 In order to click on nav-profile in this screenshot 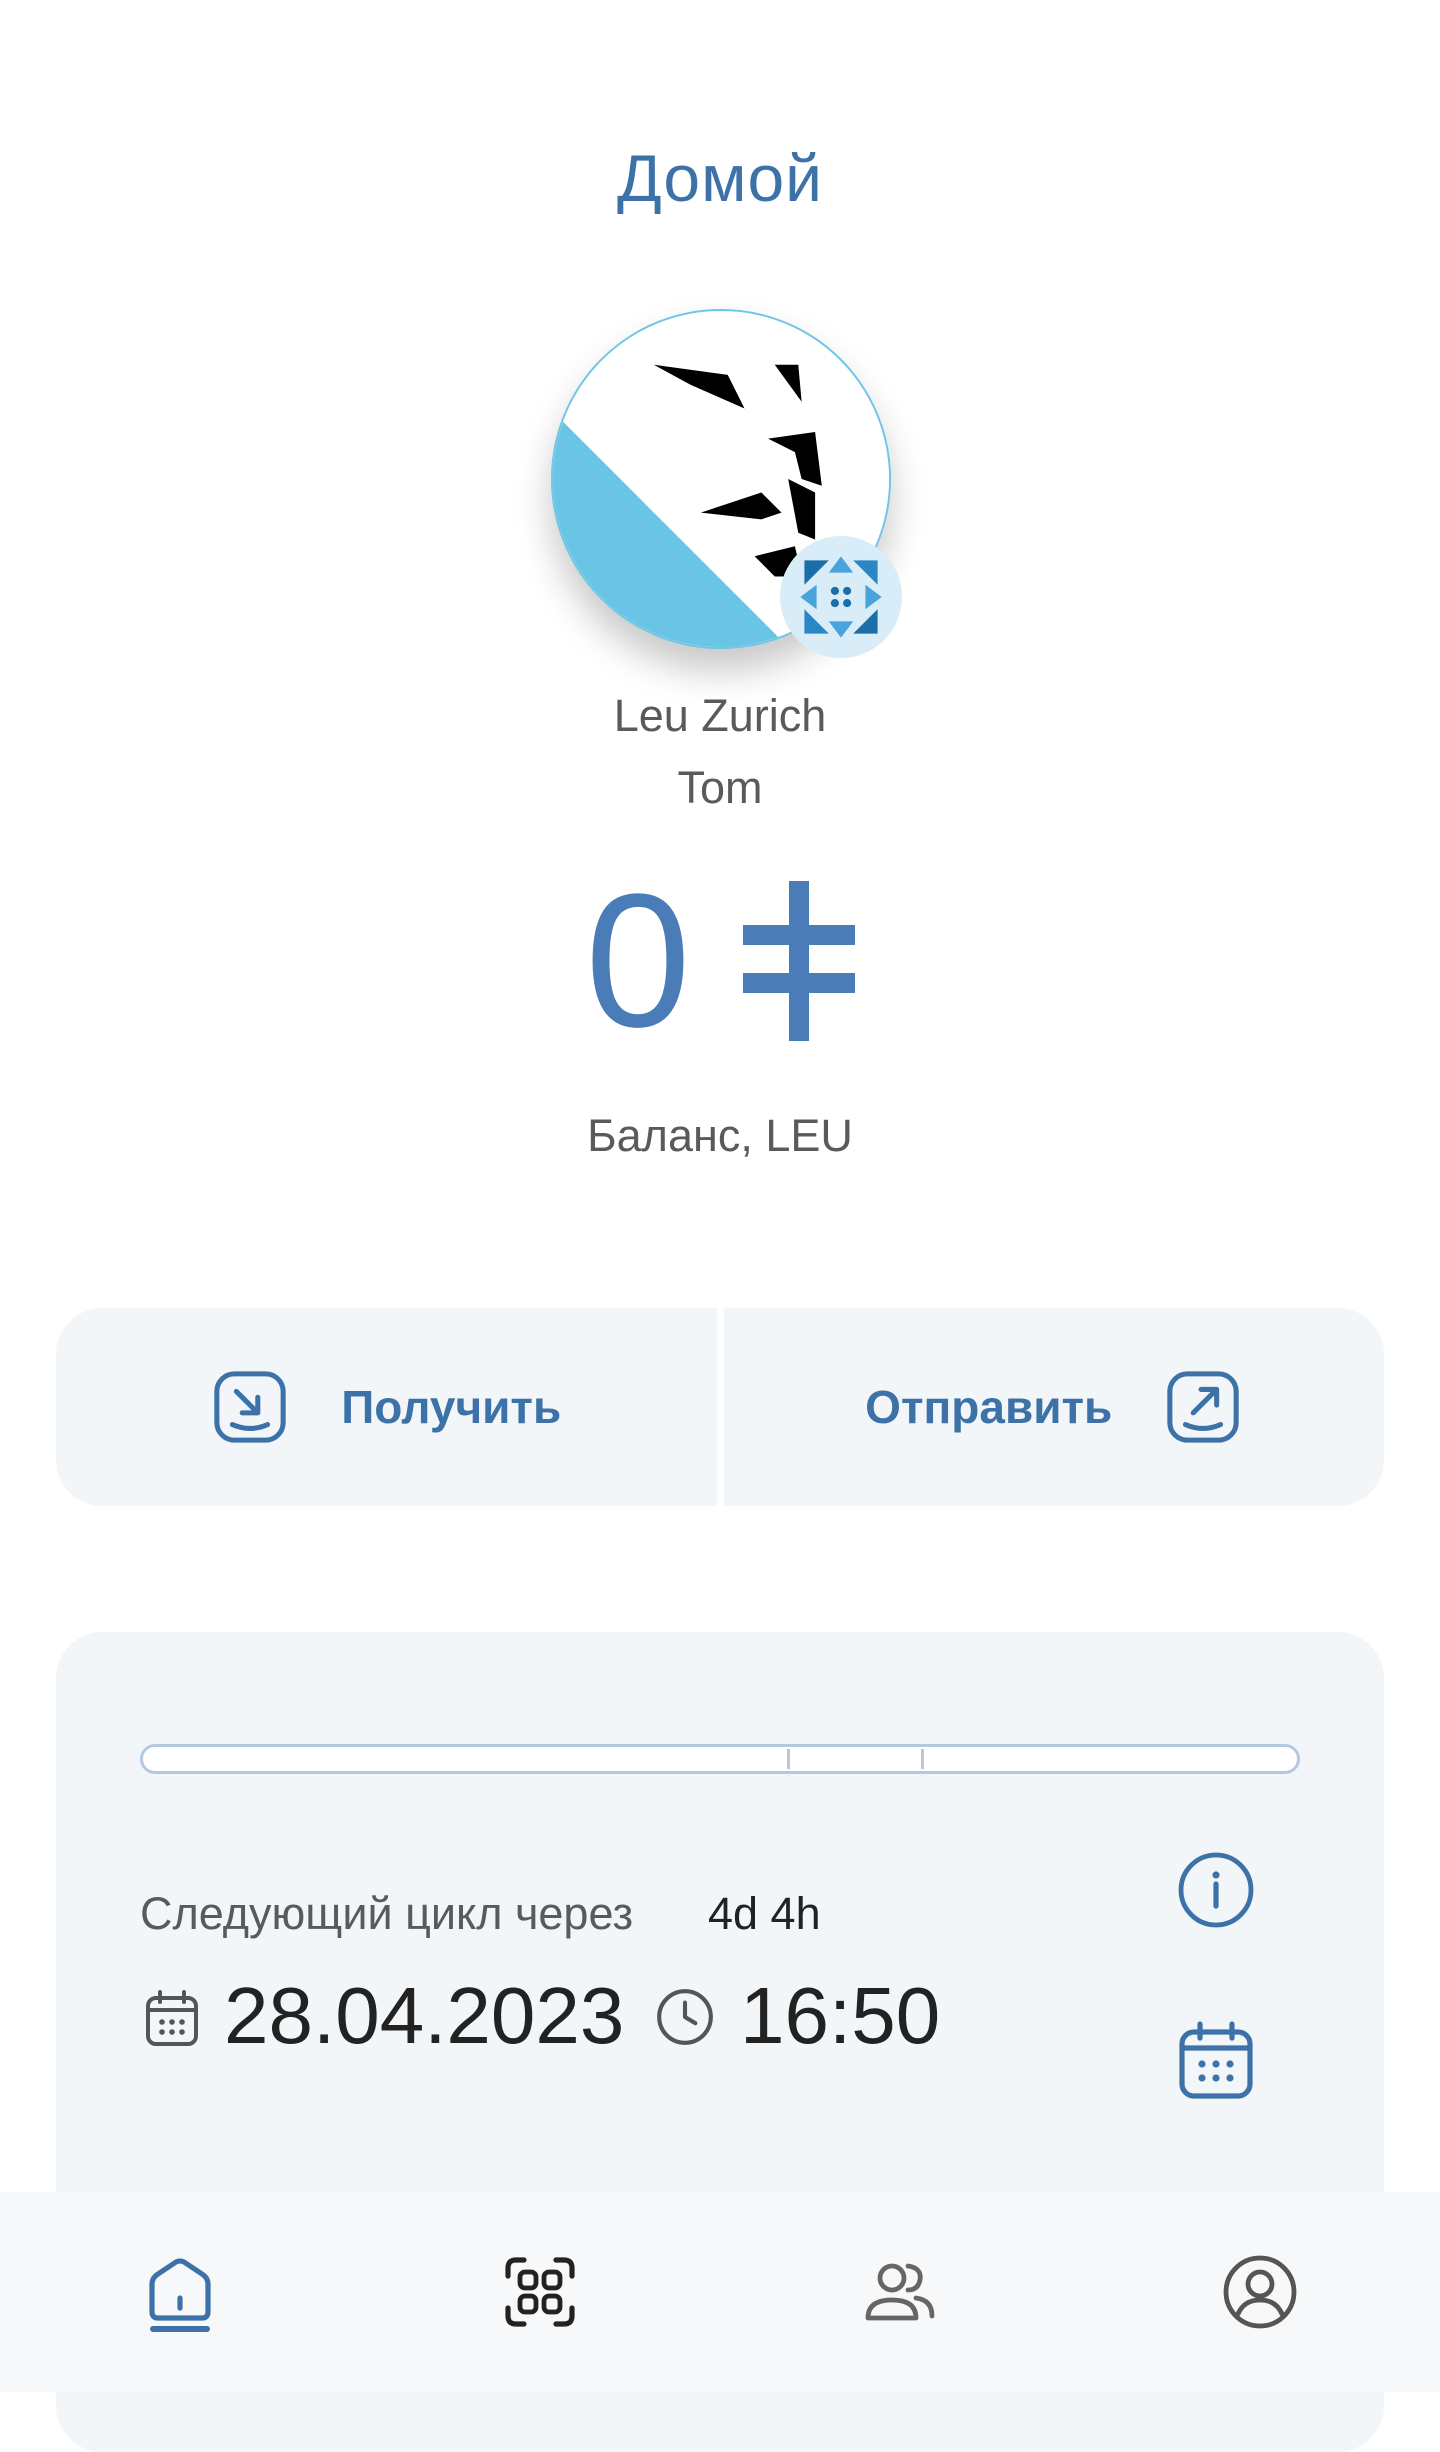, I will do `click(1260, 2292)`.